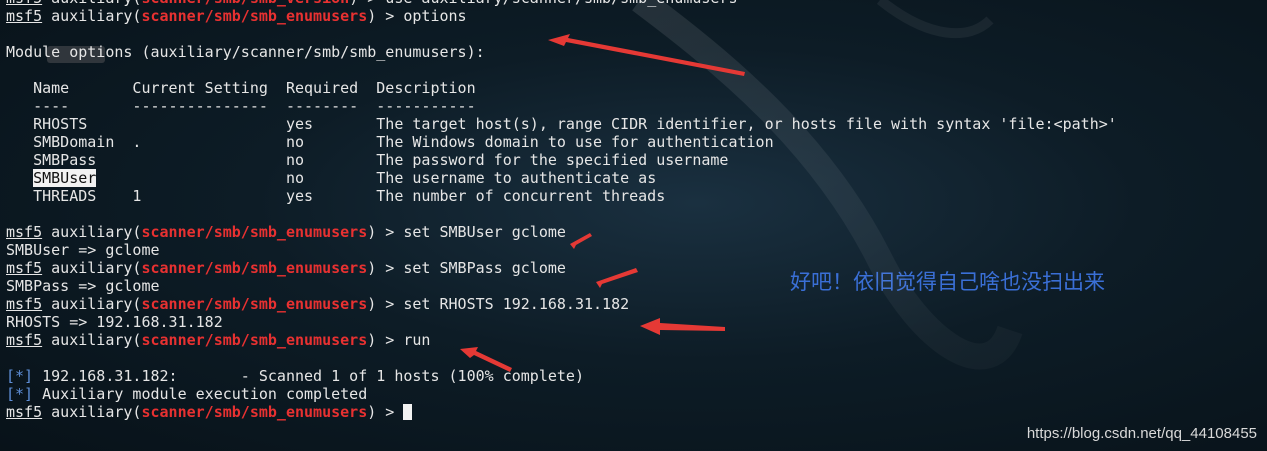 The height and width of the screenshot is (451, 1267). What do you see at coordinates (682, 326) in the screenshot?
I see `arrow-set-rhosts` at bounding box center [682, 326].